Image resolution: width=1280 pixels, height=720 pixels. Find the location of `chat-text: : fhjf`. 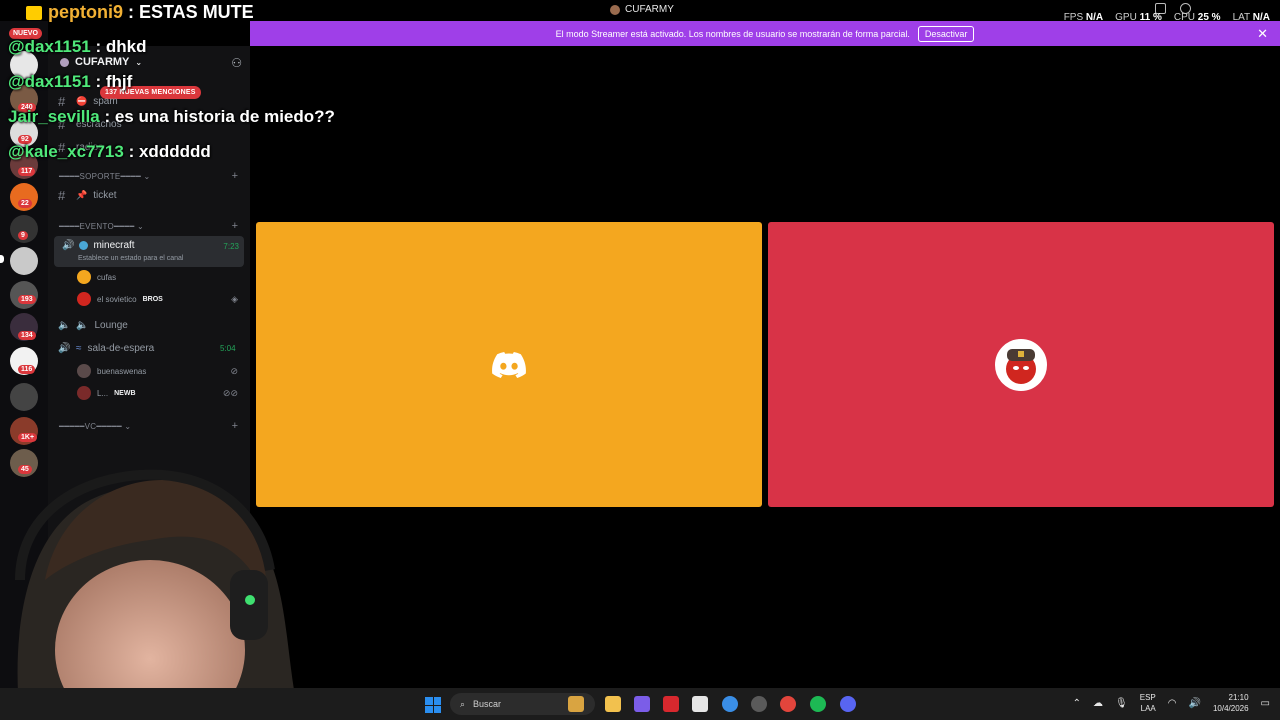

chat-text: : fhjf is located at coordinates (114, 81).